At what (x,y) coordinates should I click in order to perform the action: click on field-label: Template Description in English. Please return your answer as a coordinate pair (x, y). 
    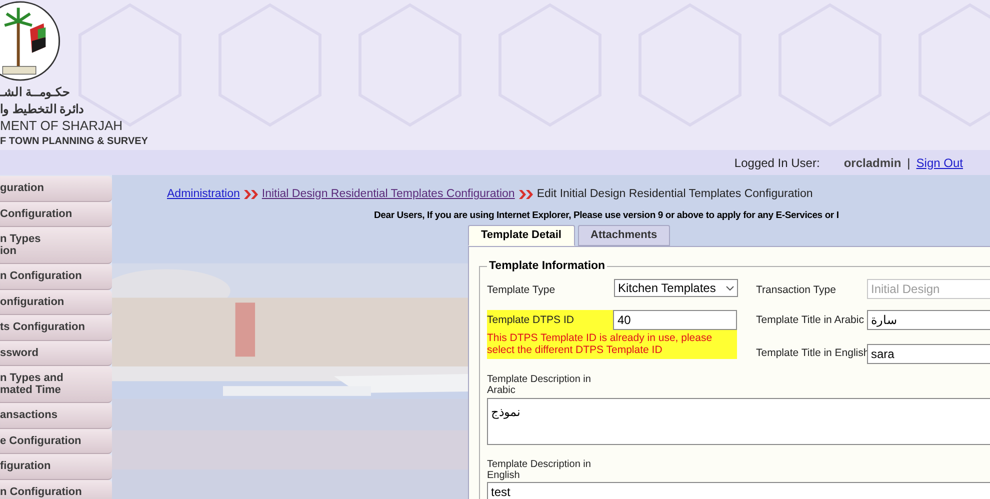
    Looking at the image, I should click on (539, 470).